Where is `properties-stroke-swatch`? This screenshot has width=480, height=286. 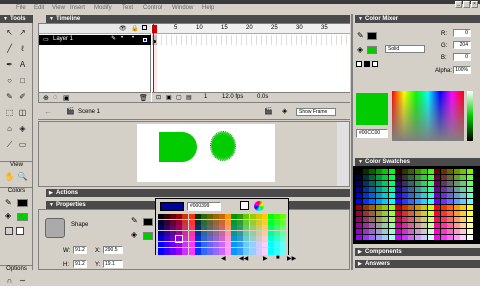
properties-stroke-swatch is located at coordinates (148, 222).